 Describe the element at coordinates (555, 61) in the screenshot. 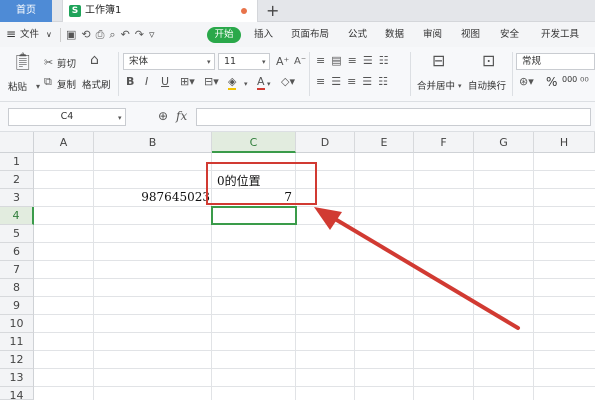

I see `number-format-select: 常规` at that location.